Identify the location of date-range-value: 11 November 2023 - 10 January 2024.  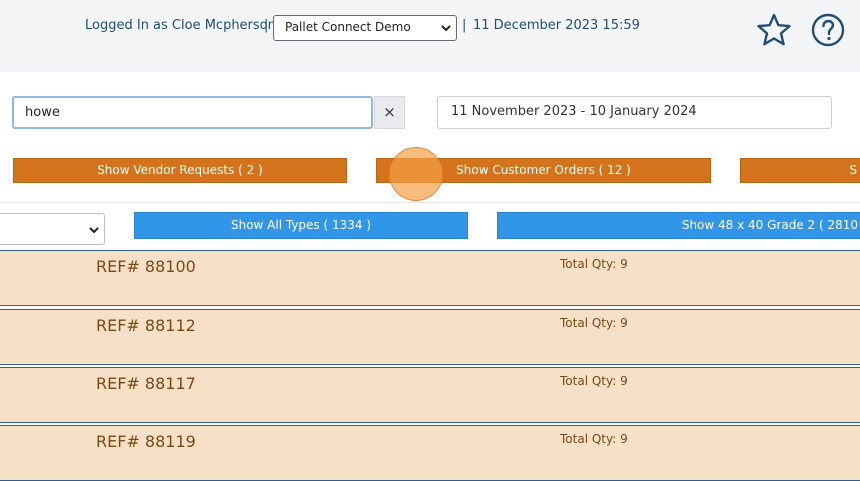
(574, 111).